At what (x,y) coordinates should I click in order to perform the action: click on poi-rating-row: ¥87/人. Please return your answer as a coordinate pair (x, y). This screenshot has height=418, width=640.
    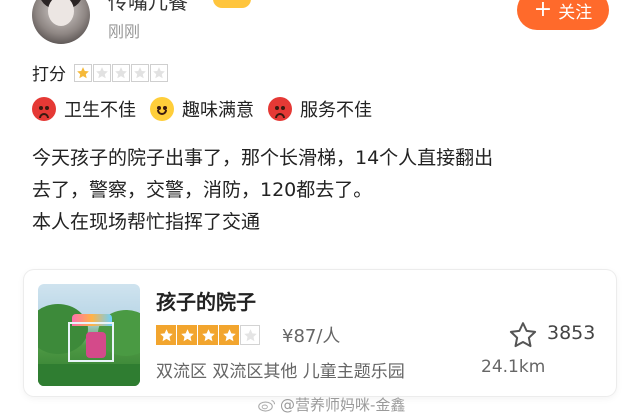
    Looking at the image, I should click on (248, 335).